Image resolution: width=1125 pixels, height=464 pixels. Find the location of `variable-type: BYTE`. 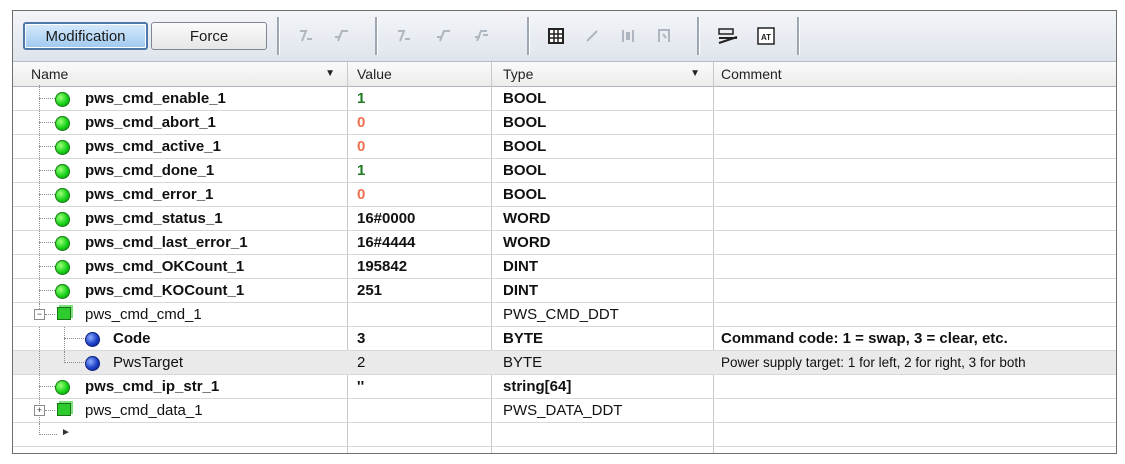

variable-type: BYTE is located at coordinates (523, 338).